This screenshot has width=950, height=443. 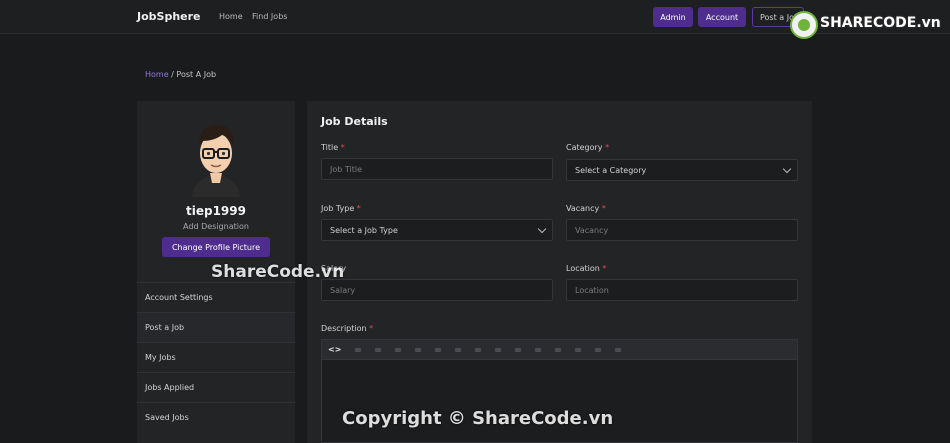 I want to click on category-label: Category *, so click(x=588, y=147).